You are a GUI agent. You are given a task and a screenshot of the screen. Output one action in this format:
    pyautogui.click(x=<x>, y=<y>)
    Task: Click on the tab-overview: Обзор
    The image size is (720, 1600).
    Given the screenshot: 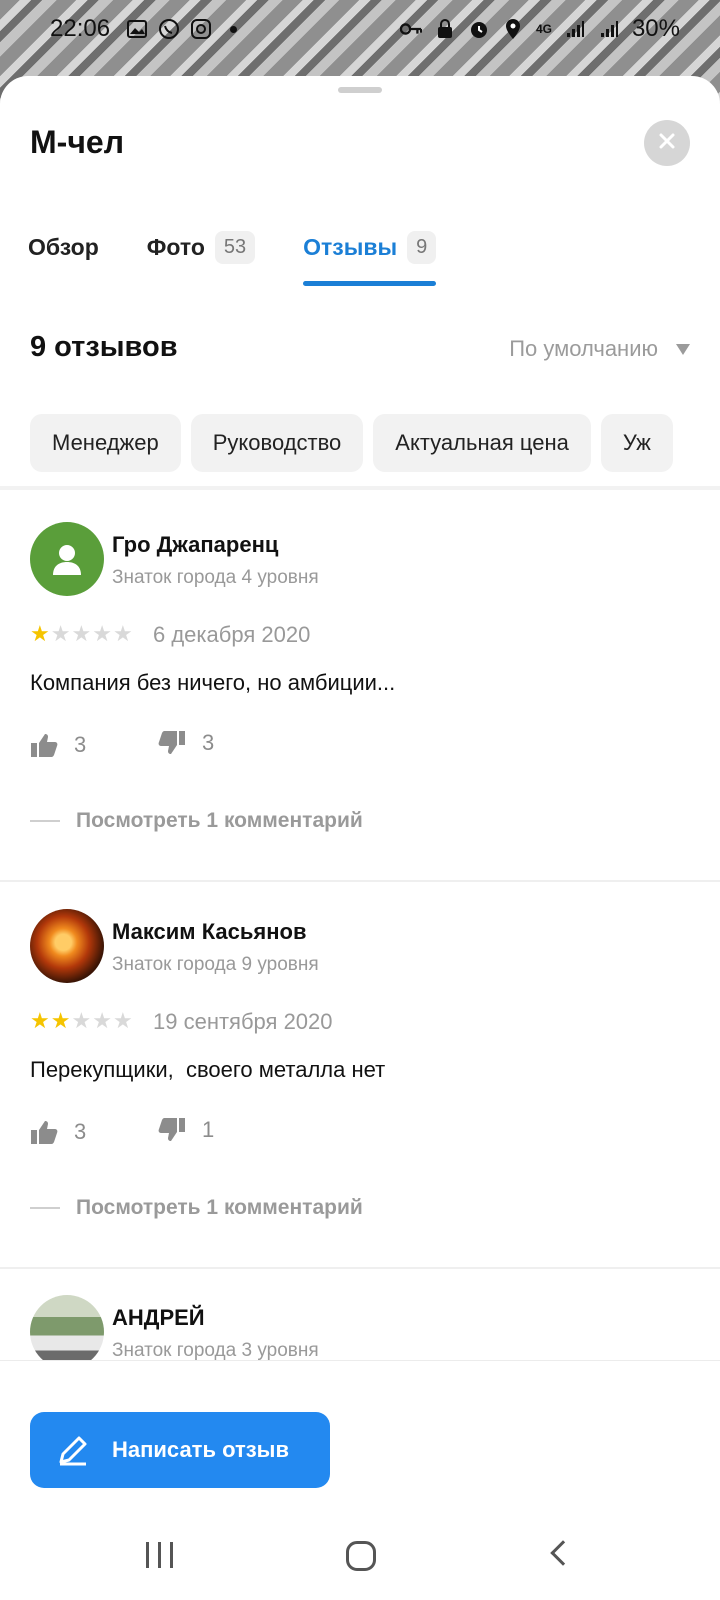 What is the action you would take?
    pyautogui.click(x=63, y=247)
    